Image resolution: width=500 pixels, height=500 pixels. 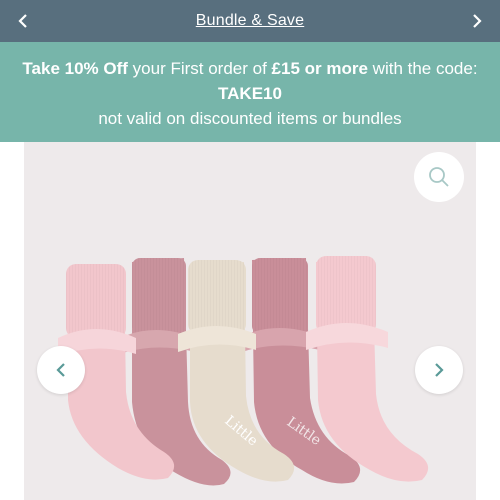 I want to click on search-icon, so click(x=439, y=177).